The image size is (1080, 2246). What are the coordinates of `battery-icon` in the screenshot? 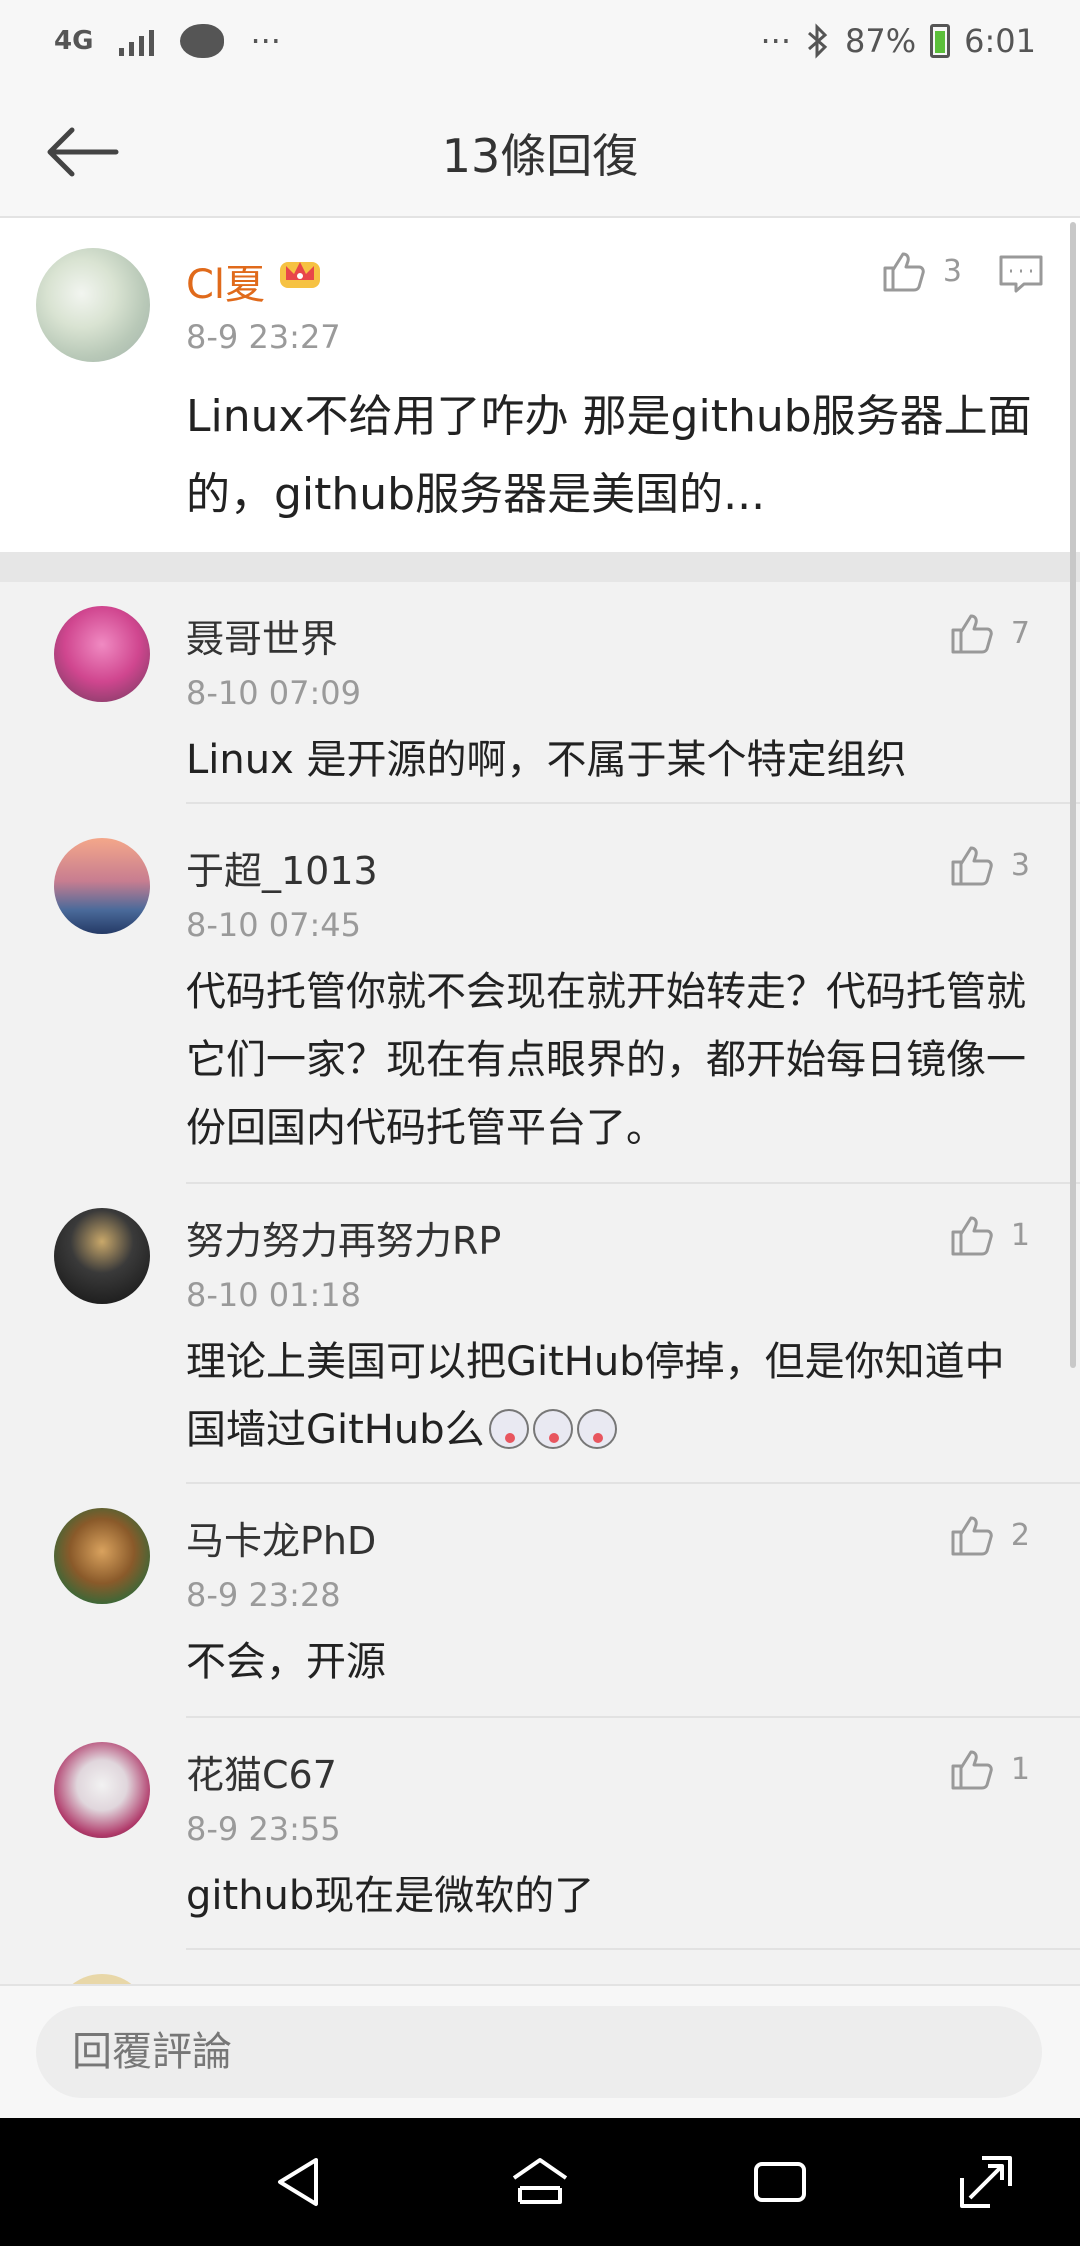 It's located at (940, 41).